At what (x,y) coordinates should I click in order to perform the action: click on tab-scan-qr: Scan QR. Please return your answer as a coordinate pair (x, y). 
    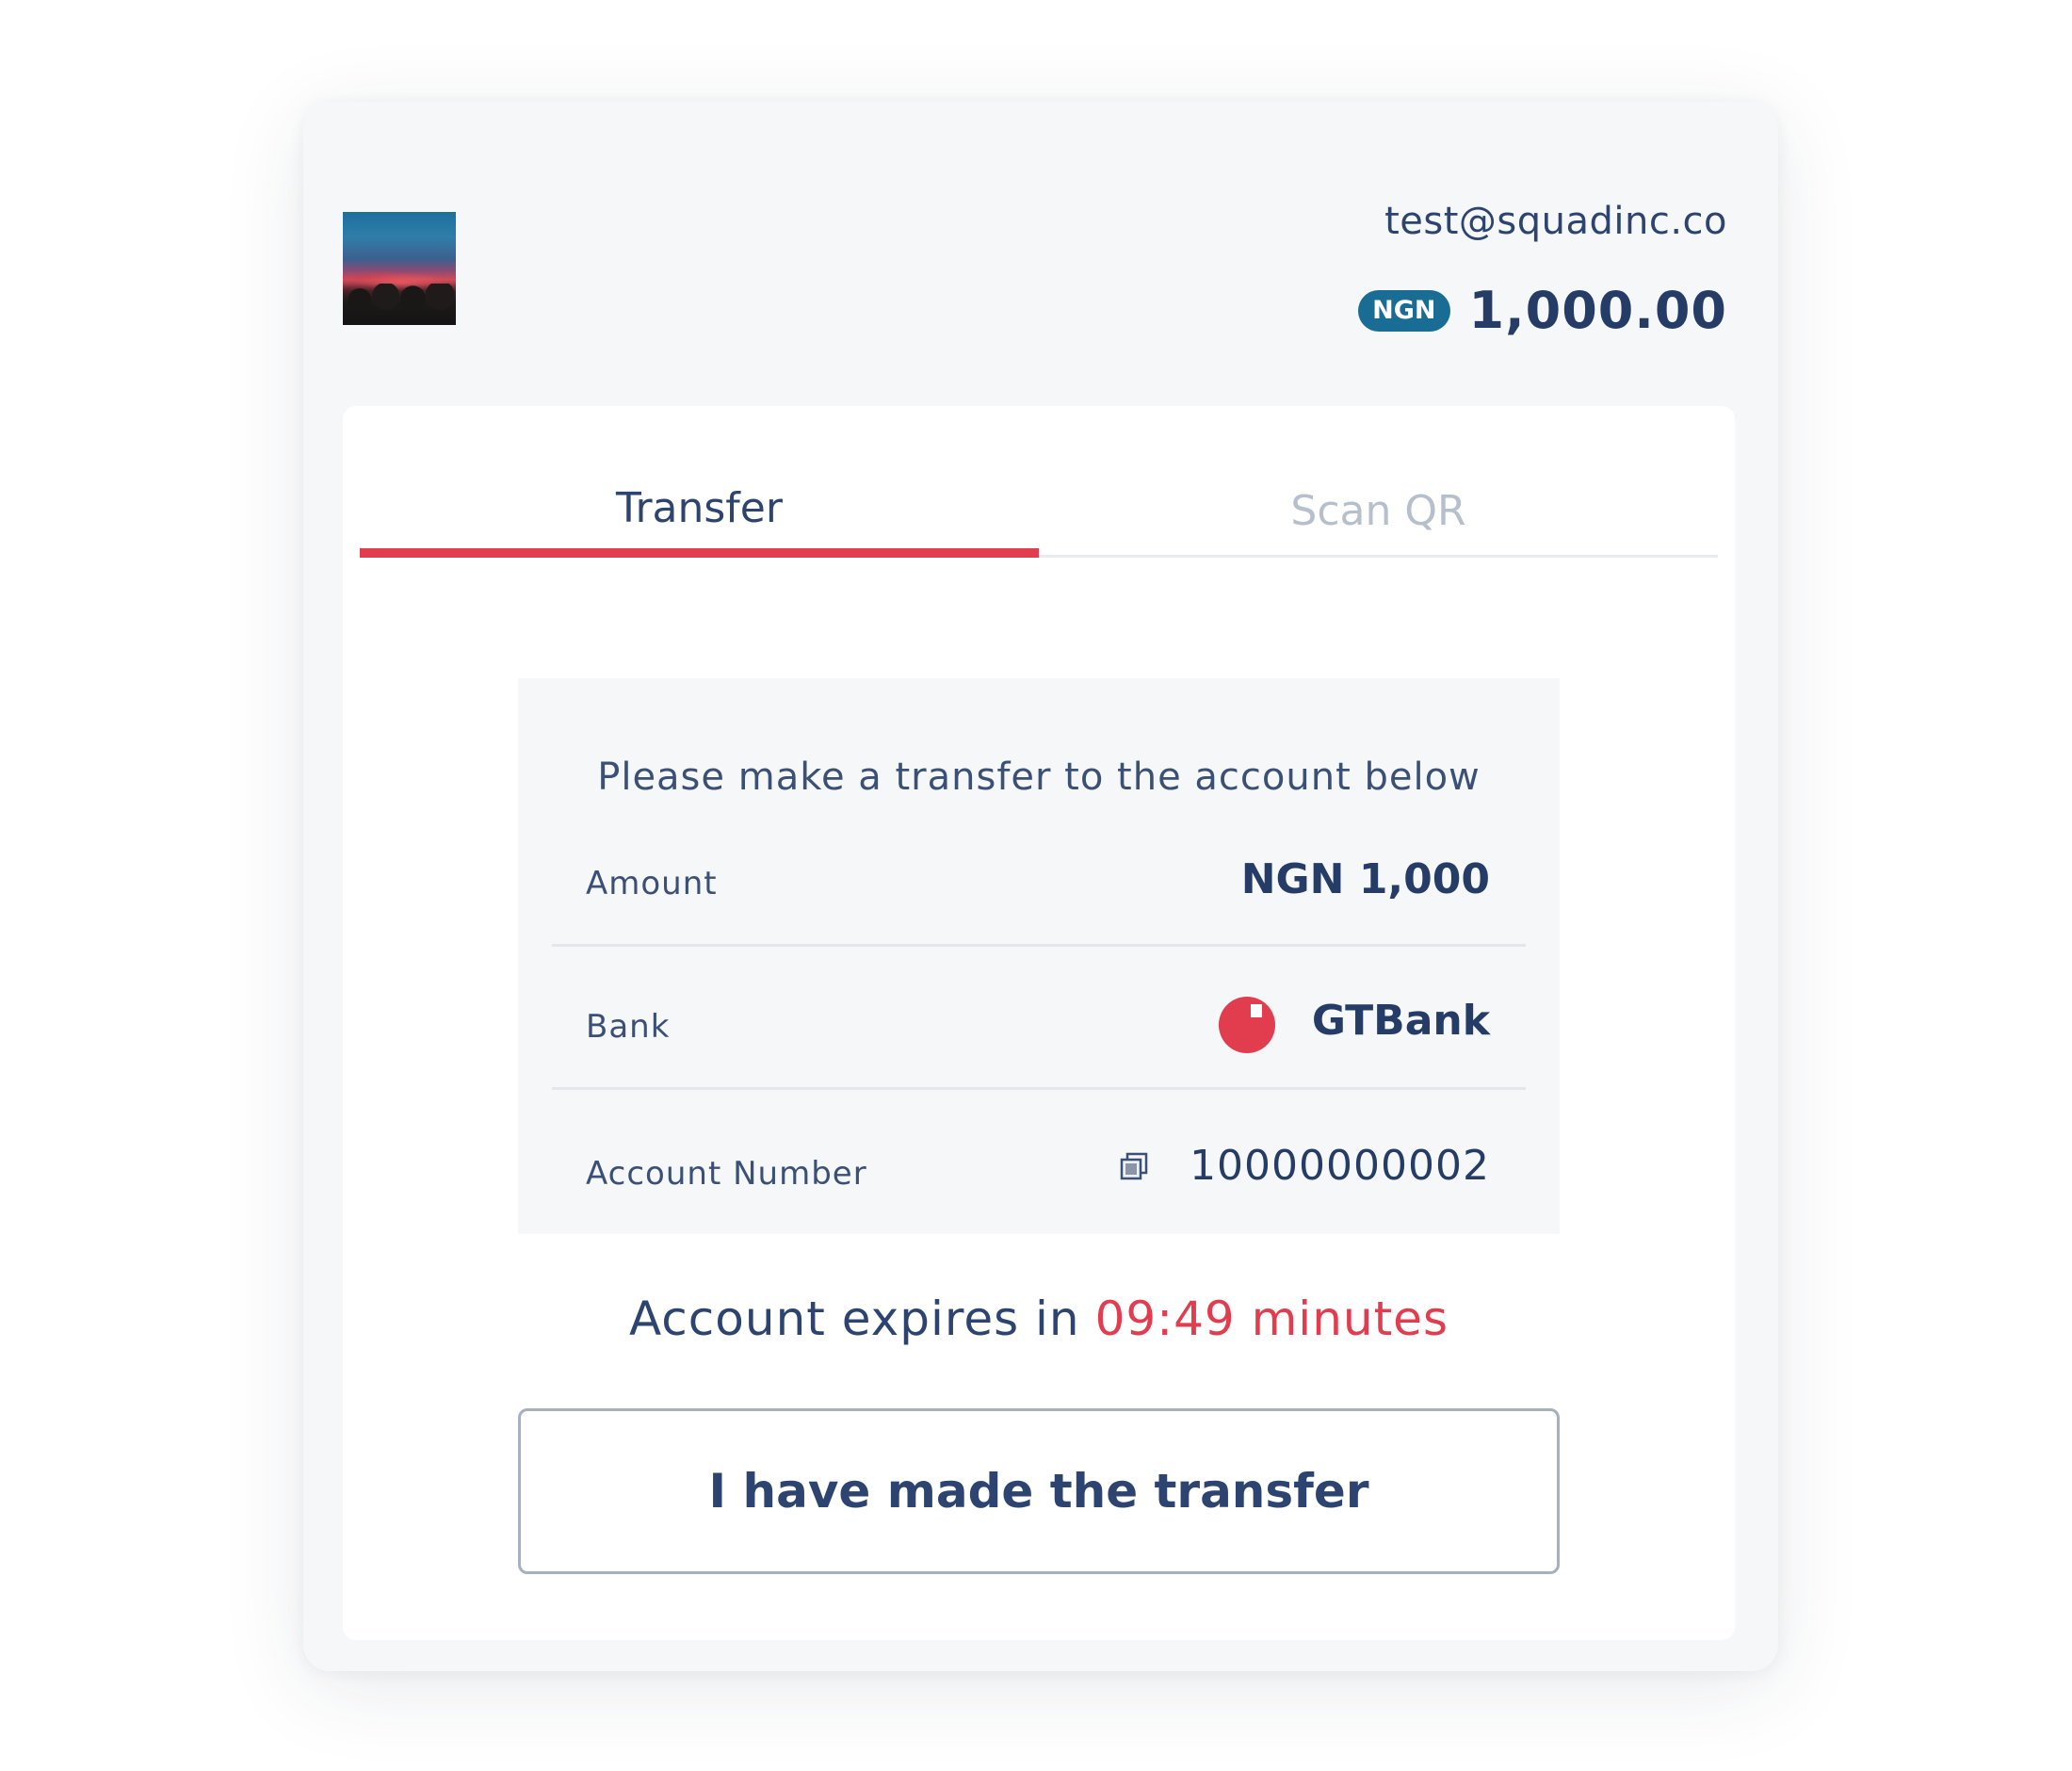
    Looking at the image, I should click on (1379, 515).